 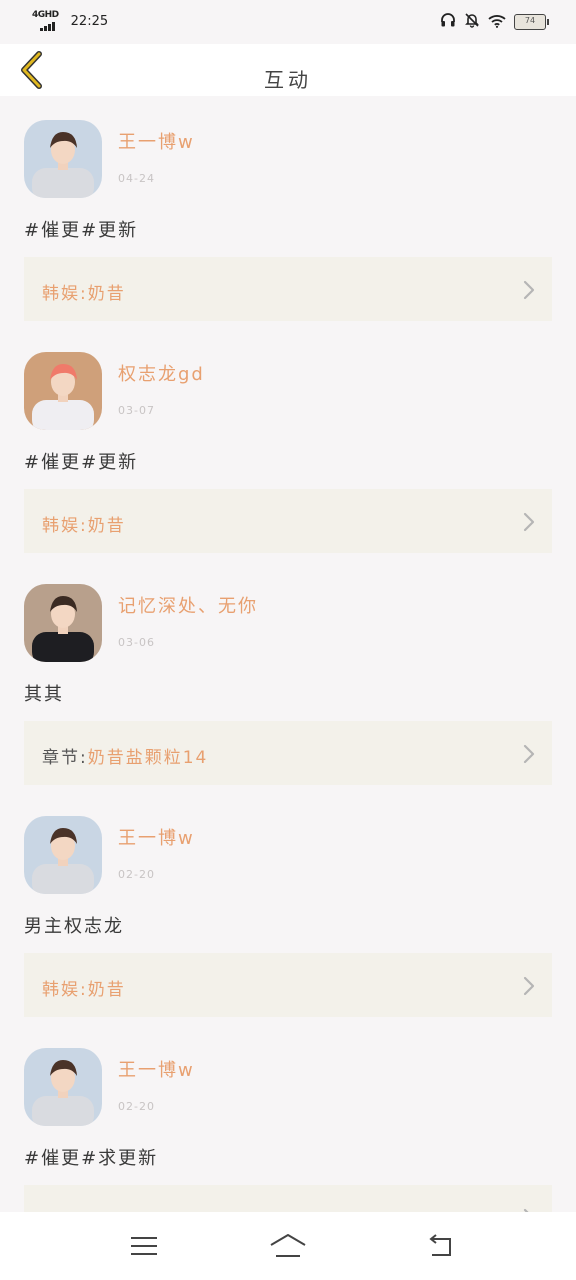 I want to click on home-button, so click(x=288, y=1246).